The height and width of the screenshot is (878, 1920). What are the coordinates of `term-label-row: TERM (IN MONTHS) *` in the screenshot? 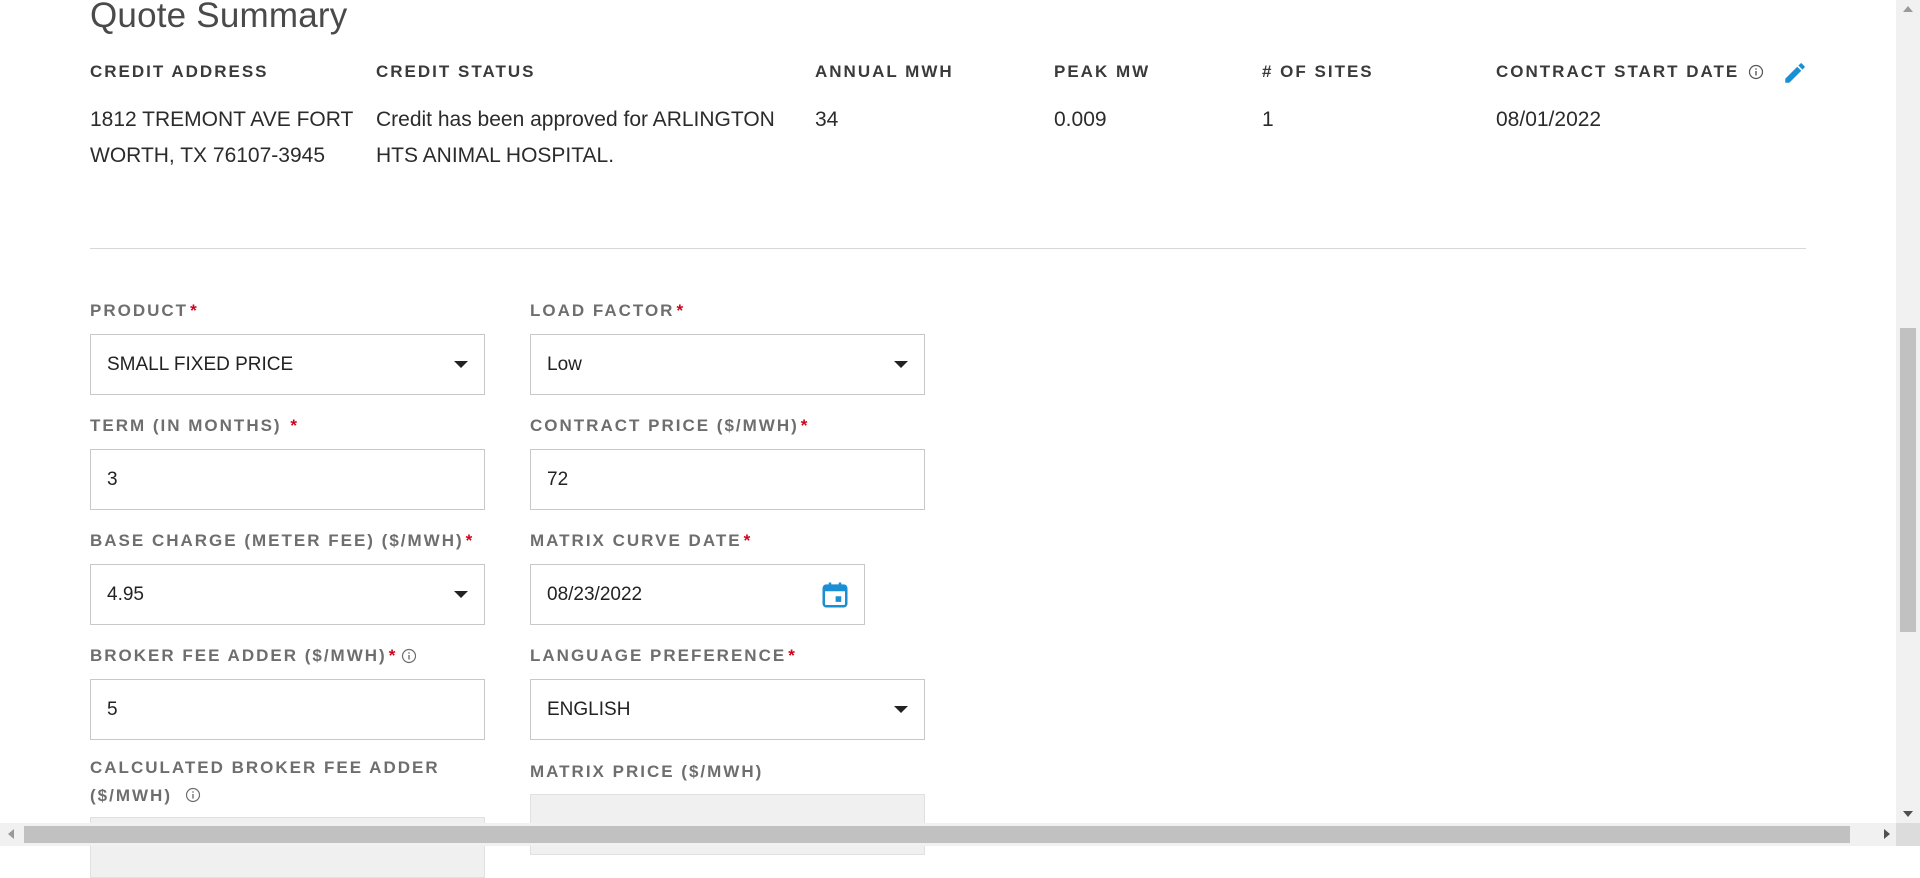 It's located at (287, 426).